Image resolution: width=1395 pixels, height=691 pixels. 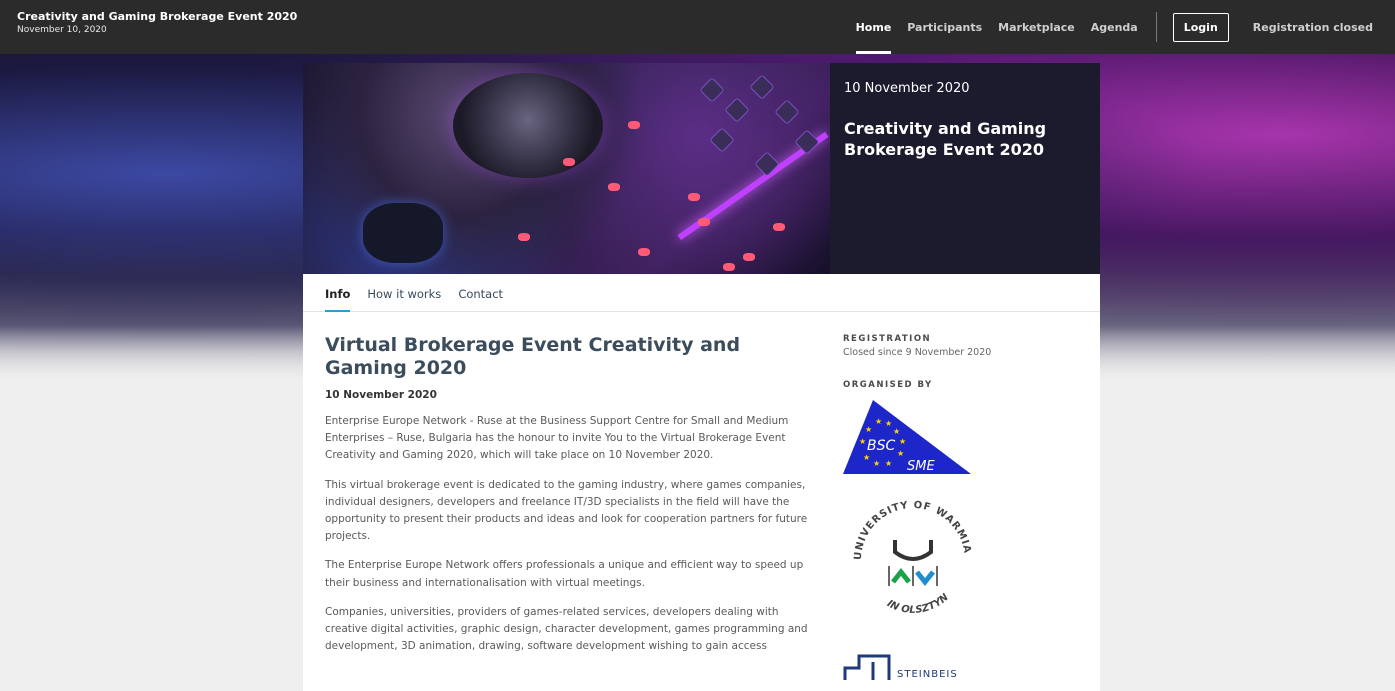 I want to click on nav-marketplace: Marketplace, so click(x=1036, y=27).